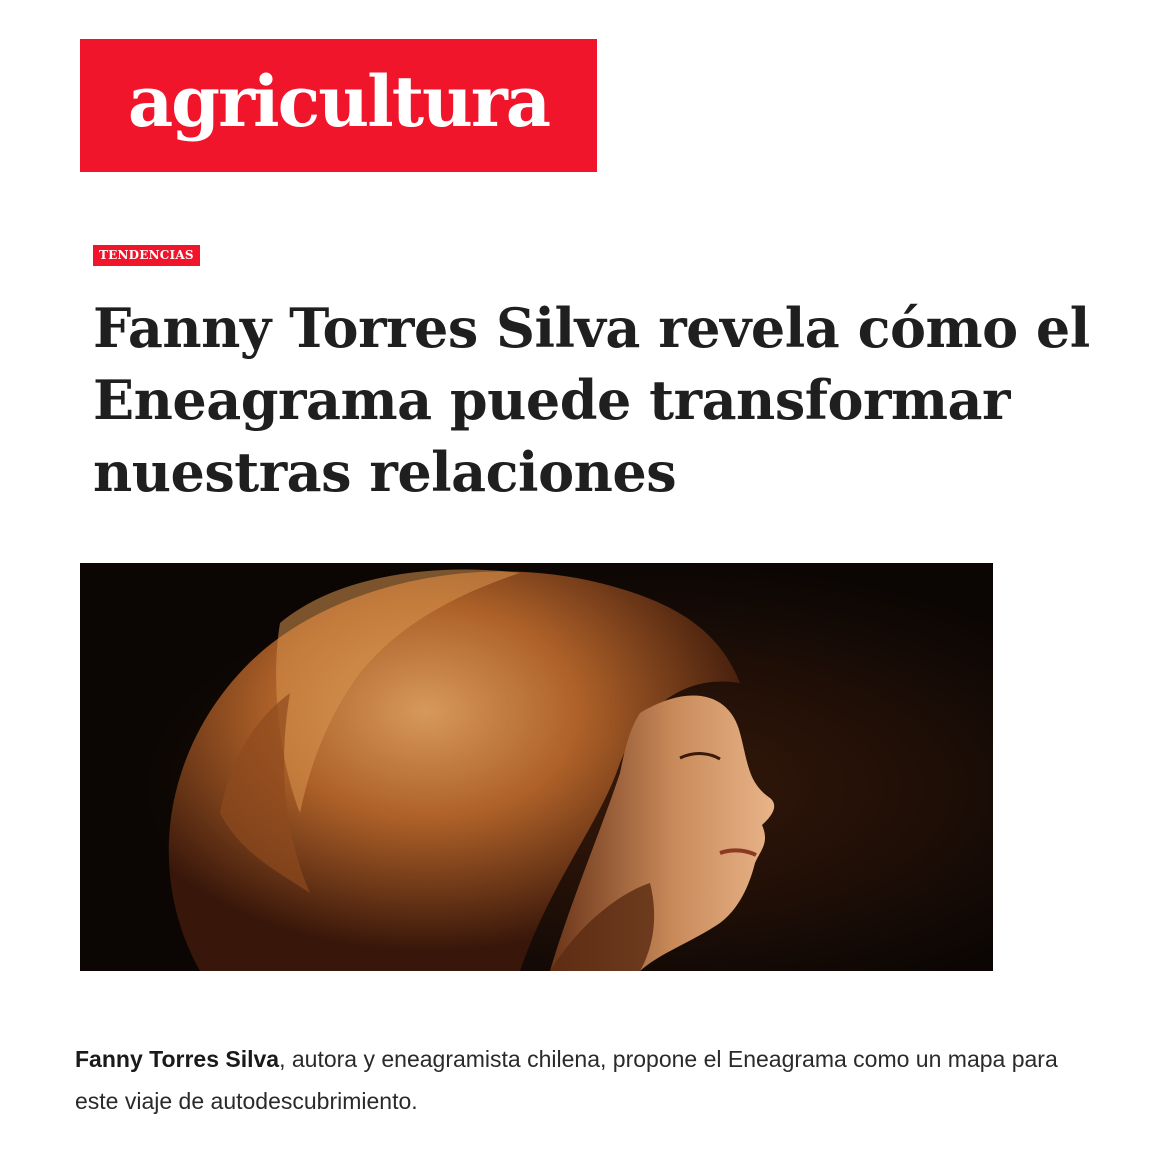 The width and height of the screenshot is (1158, 1150). I want to click on site-logo: agricultura, so click(338, 105).